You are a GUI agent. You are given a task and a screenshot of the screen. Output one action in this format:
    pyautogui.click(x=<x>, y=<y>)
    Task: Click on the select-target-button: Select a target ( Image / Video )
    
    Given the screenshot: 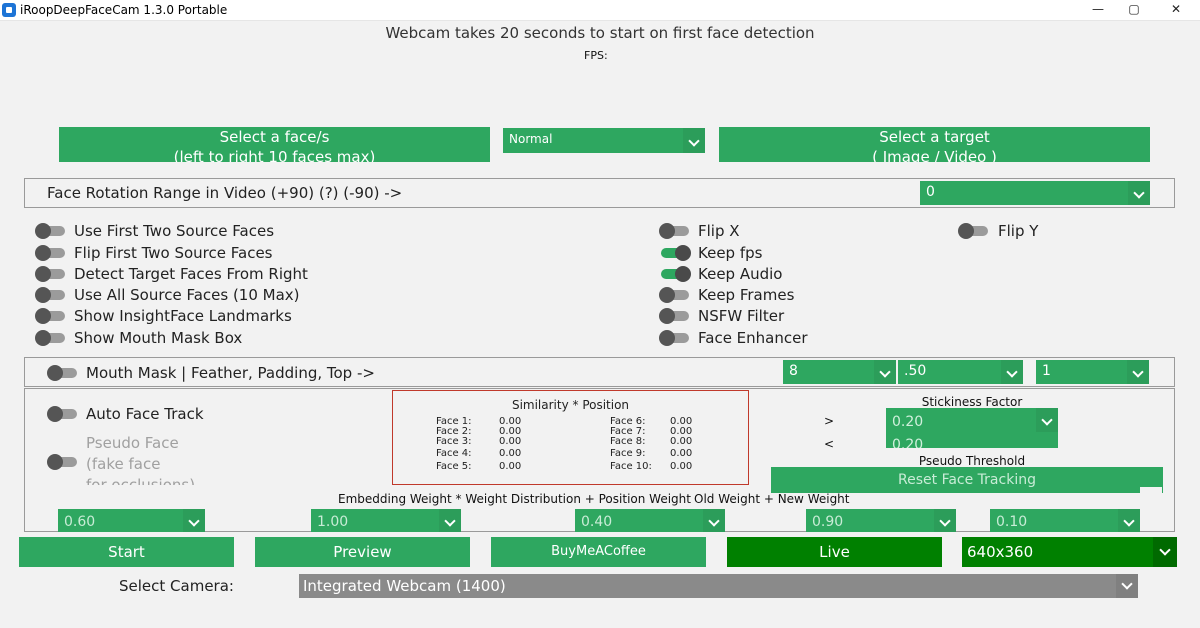 What is the action you would take?
    pyautogui.click(x=934, y=144)
    